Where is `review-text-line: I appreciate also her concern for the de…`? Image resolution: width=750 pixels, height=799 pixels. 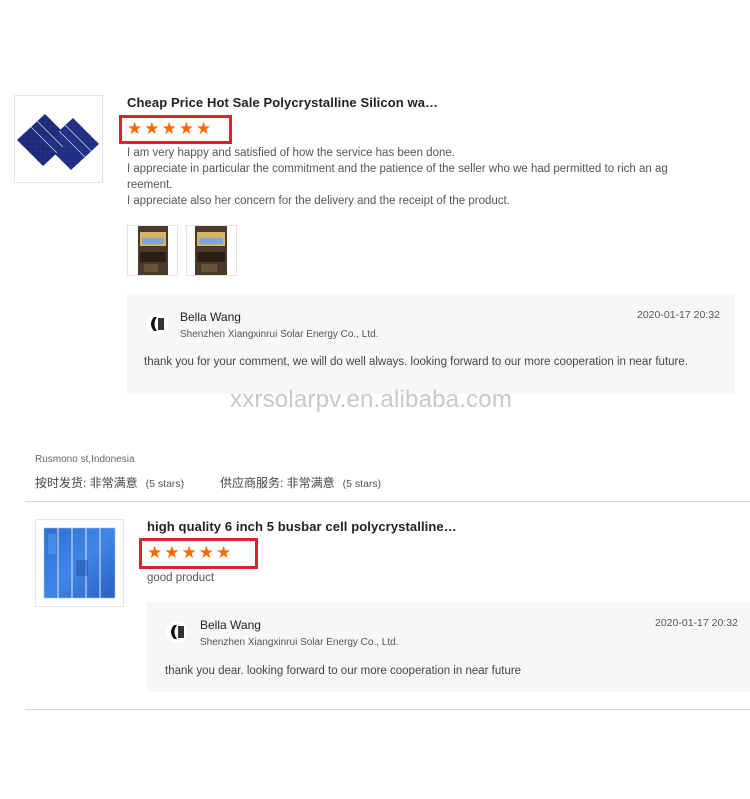
review-text-line: I appreciate also her concern for the de… is located at coordinates (318, 201).